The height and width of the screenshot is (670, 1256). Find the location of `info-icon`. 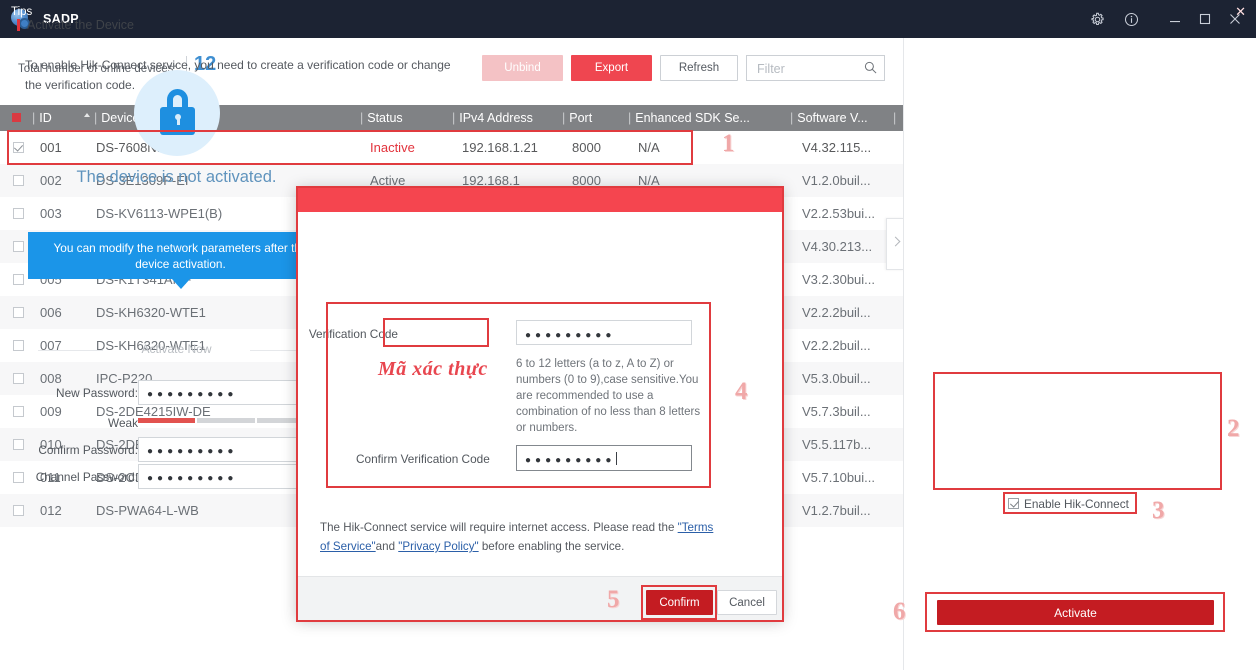

info-icon is located at coordinates (1131, 19).